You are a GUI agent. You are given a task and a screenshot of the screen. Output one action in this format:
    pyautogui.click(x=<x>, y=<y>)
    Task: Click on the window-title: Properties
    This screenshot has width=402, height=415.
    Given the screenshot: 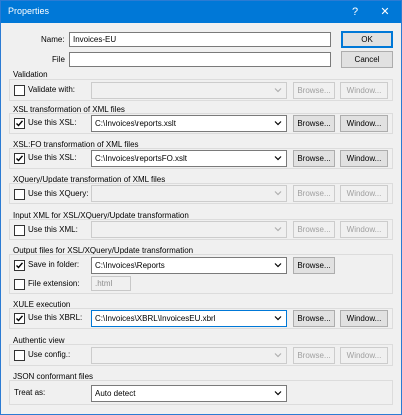 What is the action you would take?
    pyautogui.click(x=29, y=11)
    